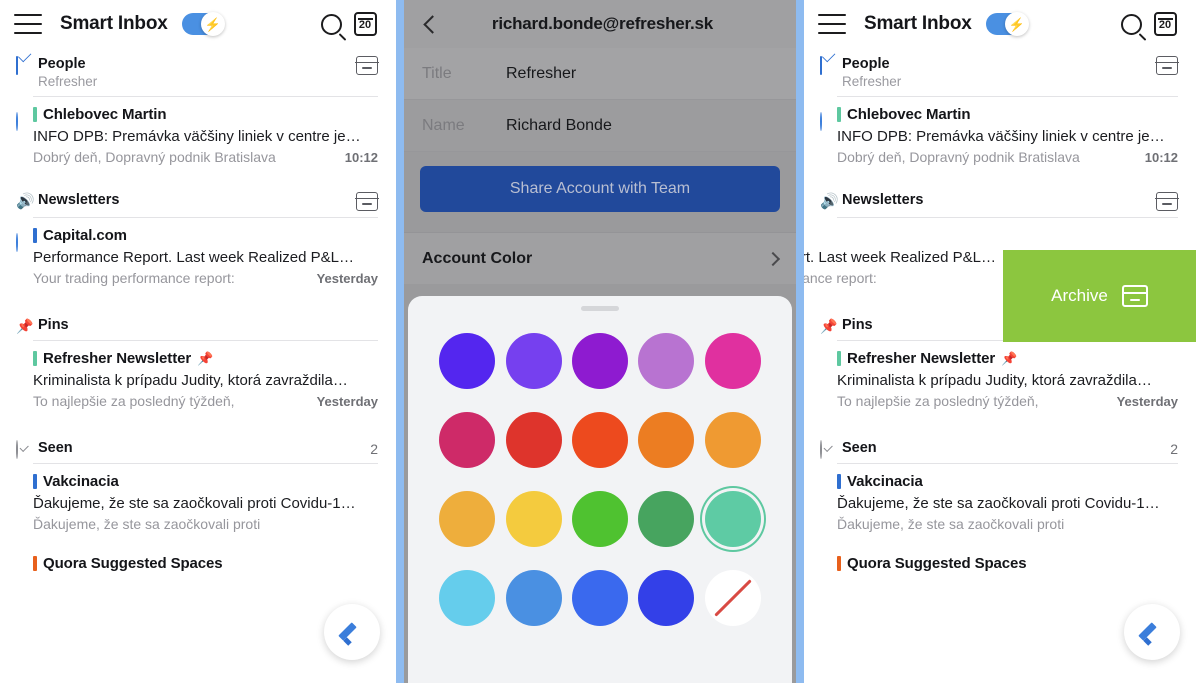 The image size is (1200, 683). I want to click on account-color-row: Account Color, so click(600, 258).